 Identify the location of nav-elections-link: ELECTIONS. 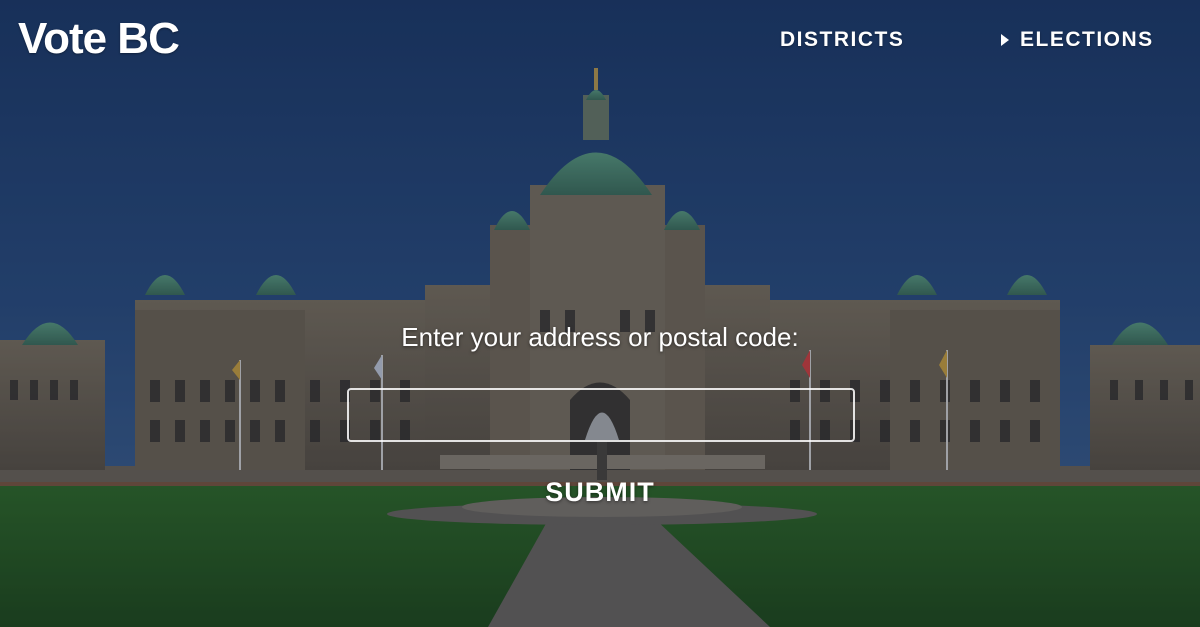
(1077, 40).